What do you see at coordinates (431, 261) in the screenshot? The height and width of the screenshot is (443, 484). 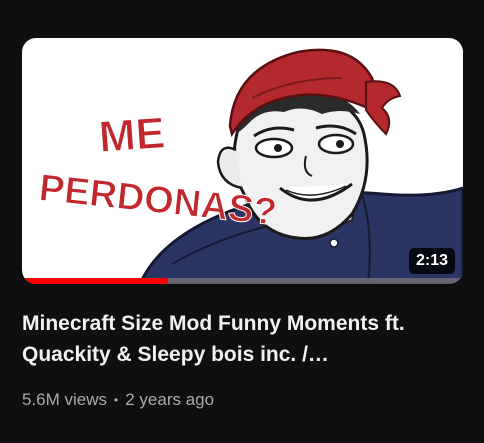 I see `duration-badge: 2:13` at bounding box center [431, 261].